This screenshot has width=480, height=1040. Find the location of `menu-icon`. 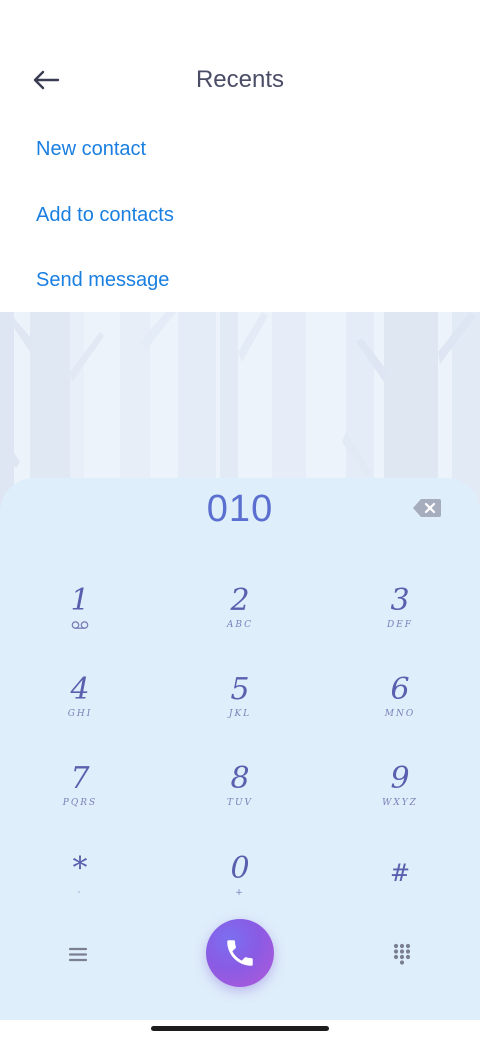

menu-icon is located at coordinates (78, 954).